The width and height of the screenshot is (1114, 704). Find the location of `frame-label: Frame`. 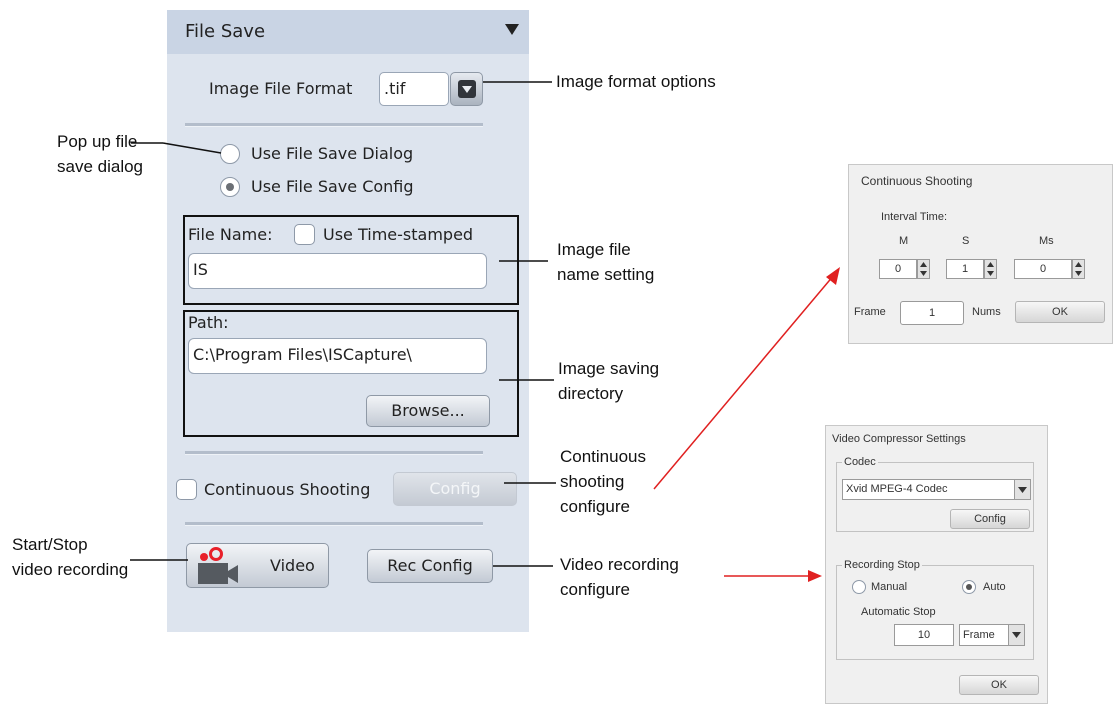

frame-label: Frame is located at coordinates (870, 312).